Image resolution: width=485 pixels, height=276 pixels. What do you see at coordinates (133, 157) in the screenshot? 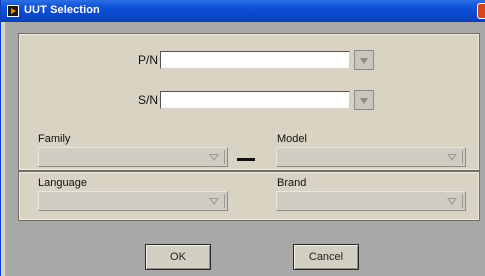
I see `family-dropdown` at bounding box center [133, 157].